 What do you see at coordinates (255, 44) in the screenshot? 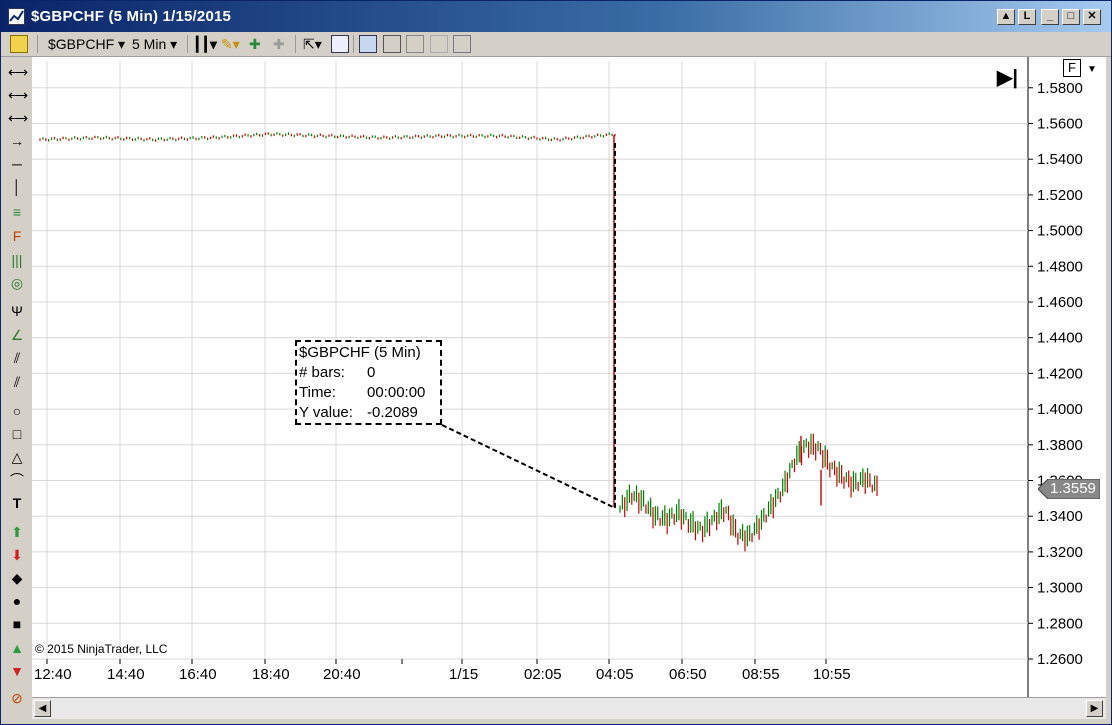
I see `zoom-in-icon: ✚` at bounding box center [255, 44].